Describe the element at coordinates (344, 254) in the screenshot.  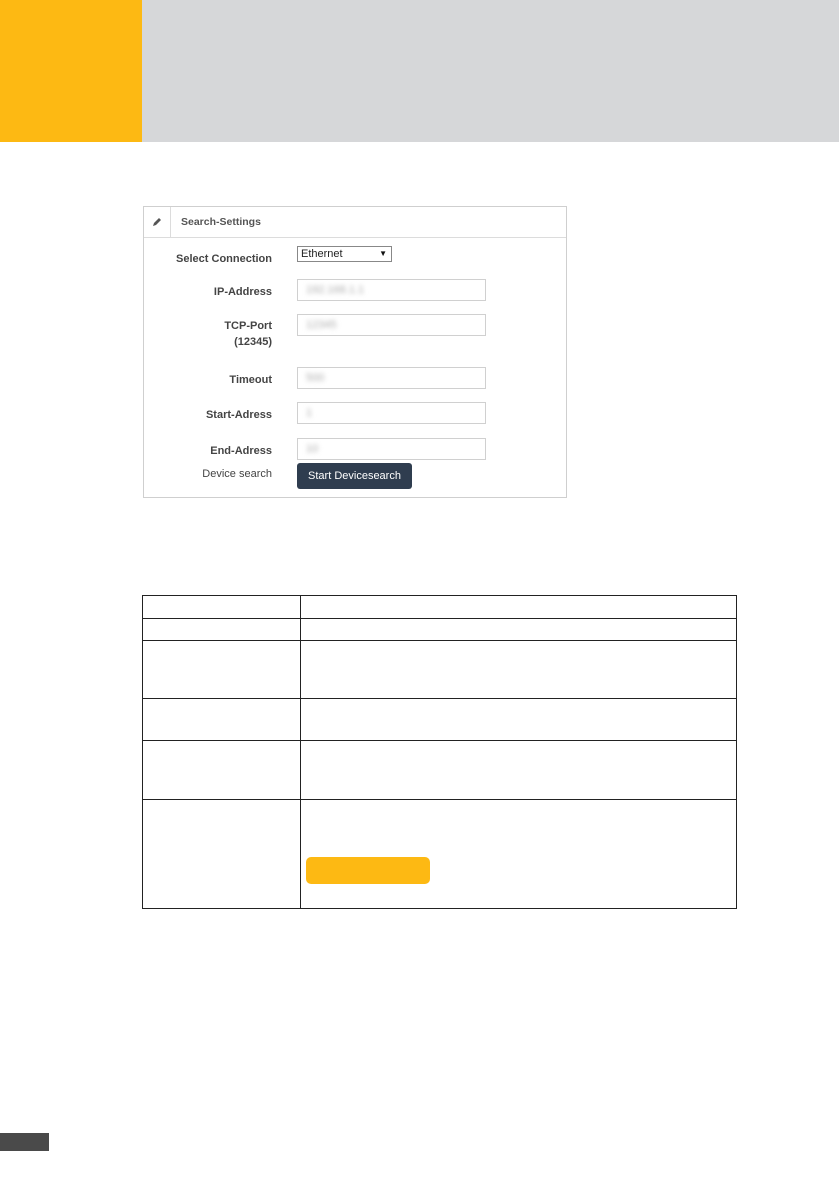
I see `connection-select: Ethernet ▼` at that location.